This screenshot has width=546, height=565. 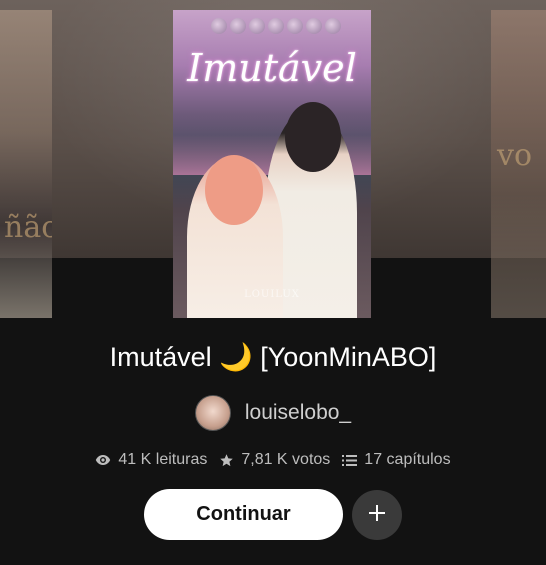 I want to click on star-icon, so click(x=226, y=460).